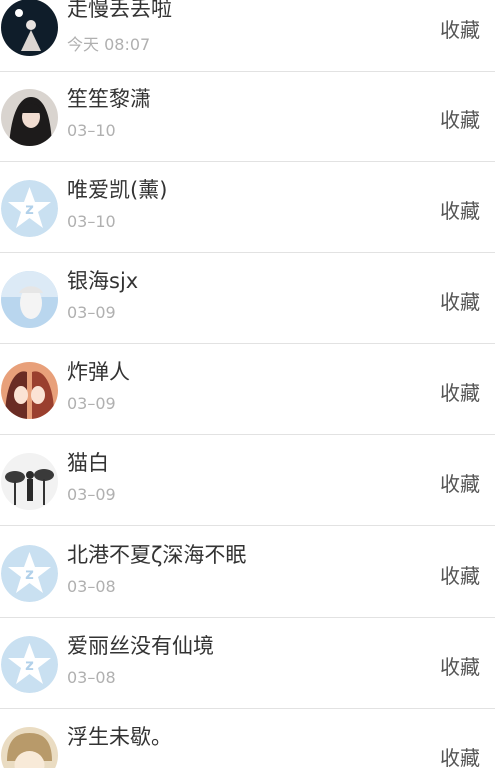 Image resolution: width=503 pixels, height=768 pixels. I want to click on contact-name: 北港不夏ζ深海不眠, so click(157, 555).